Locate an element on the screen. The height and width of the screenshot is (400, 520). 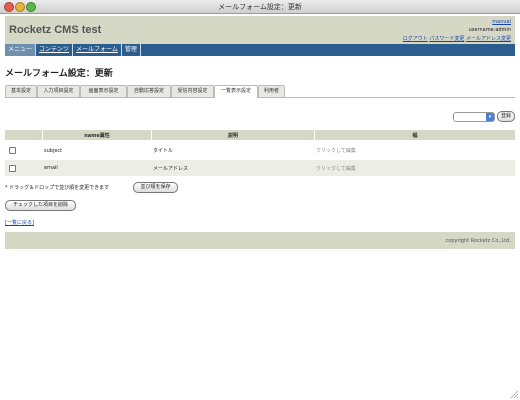
field-select: ▾ is located at coordinates (474, 117).